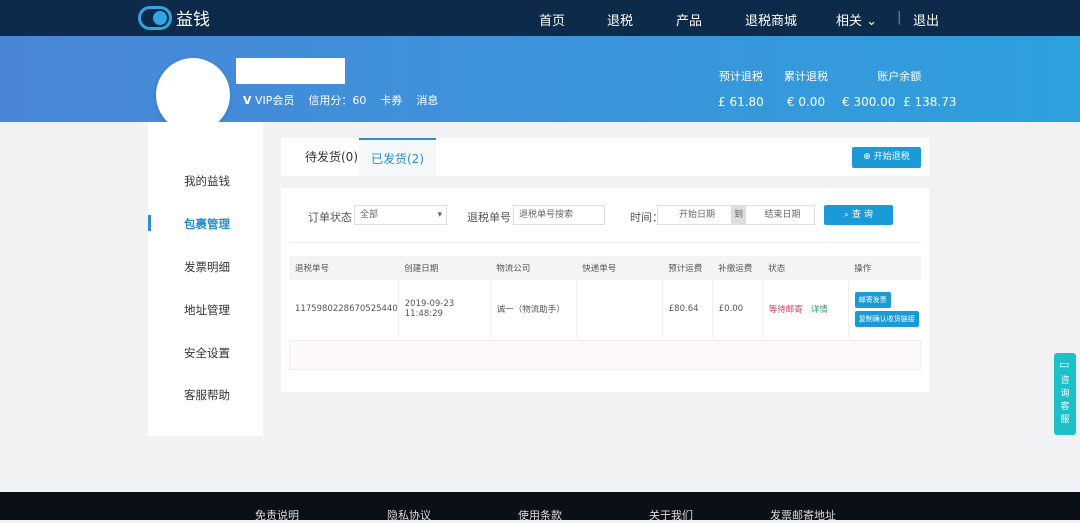  I want to click on profile-info: V VIP会员 信用分：60 卡券 消息, so click(340, 100).